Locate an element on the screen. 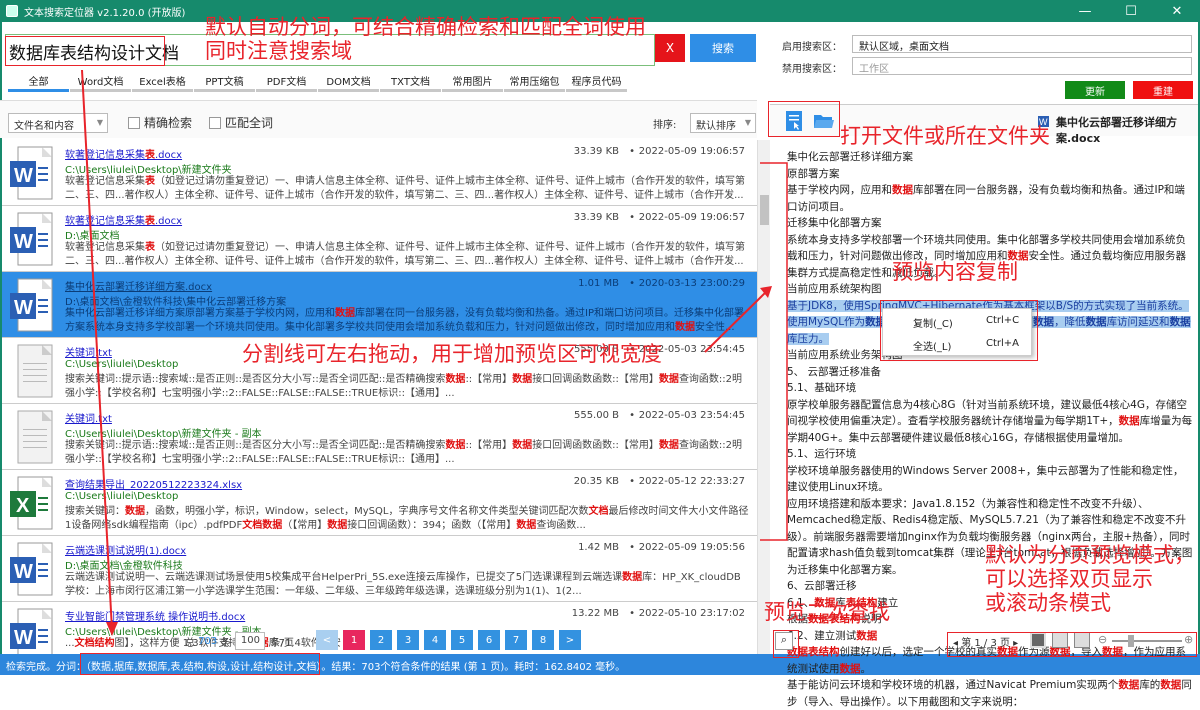 The height and width of the screenshot is (710, 1200). disable-scope-input: 工作区 is located at coordinates (1022, 66).